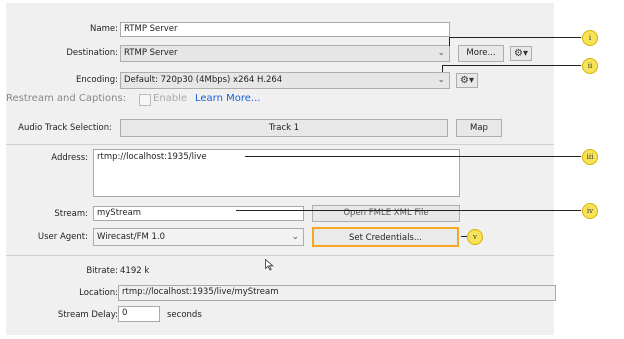 This screenshot has height=339, width=624. Describe the element at coordinates (198, 213) in the screenshot. I see `stream-field: myStream` at that location.